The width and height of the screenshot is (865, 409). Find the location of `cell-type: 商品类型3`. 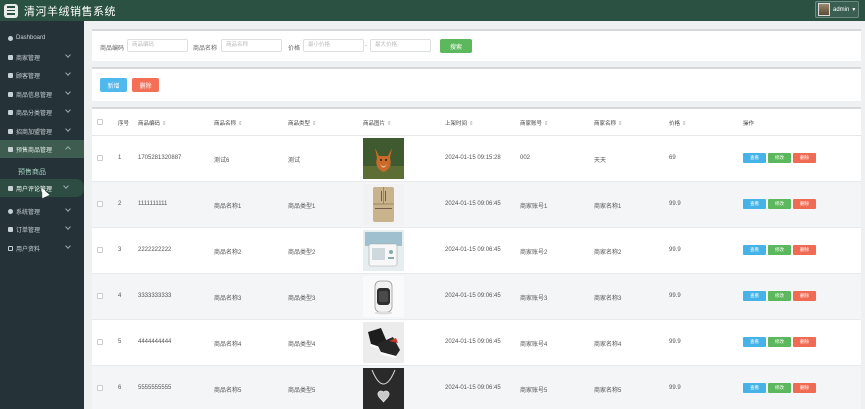

cell-type: 商品类型3 is located at coordinates (302, 299).